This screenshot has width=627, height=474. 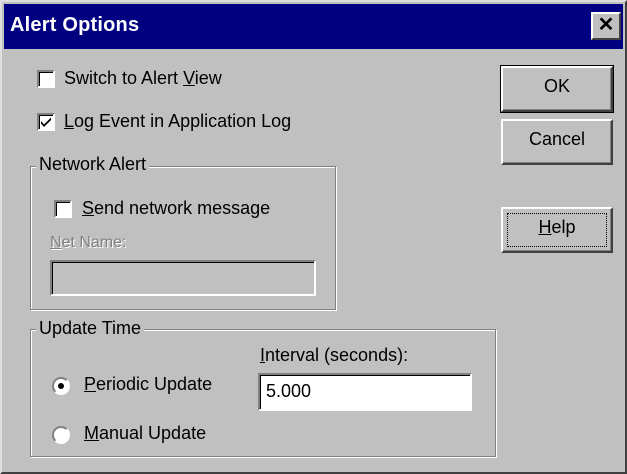 What do you see at coordinates (183, 278) in the screenshot?
I see `net-name-input` at bounding box center [183, 278].